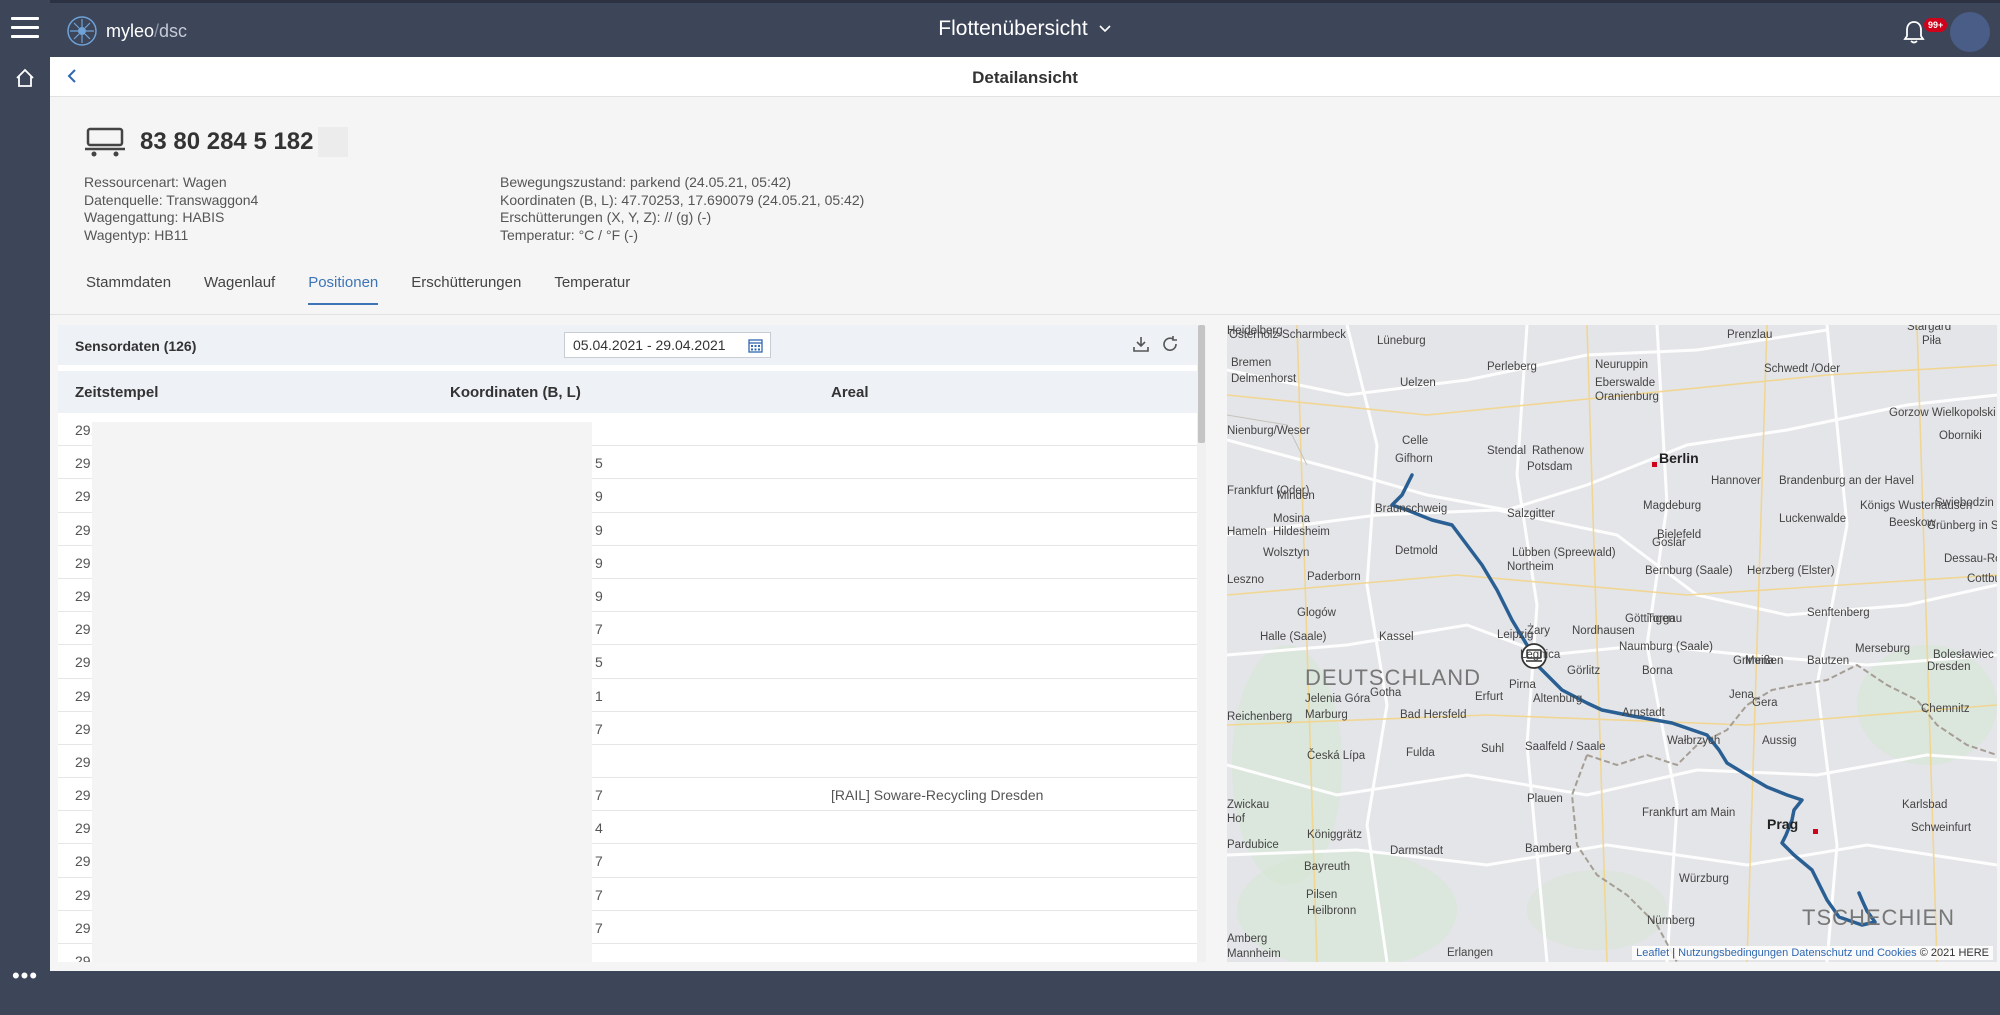 Image resolution: width=2000 pixels, height=1015 pixels. I want to click on map-place-label: Lüneburg, so click(1401, 341).